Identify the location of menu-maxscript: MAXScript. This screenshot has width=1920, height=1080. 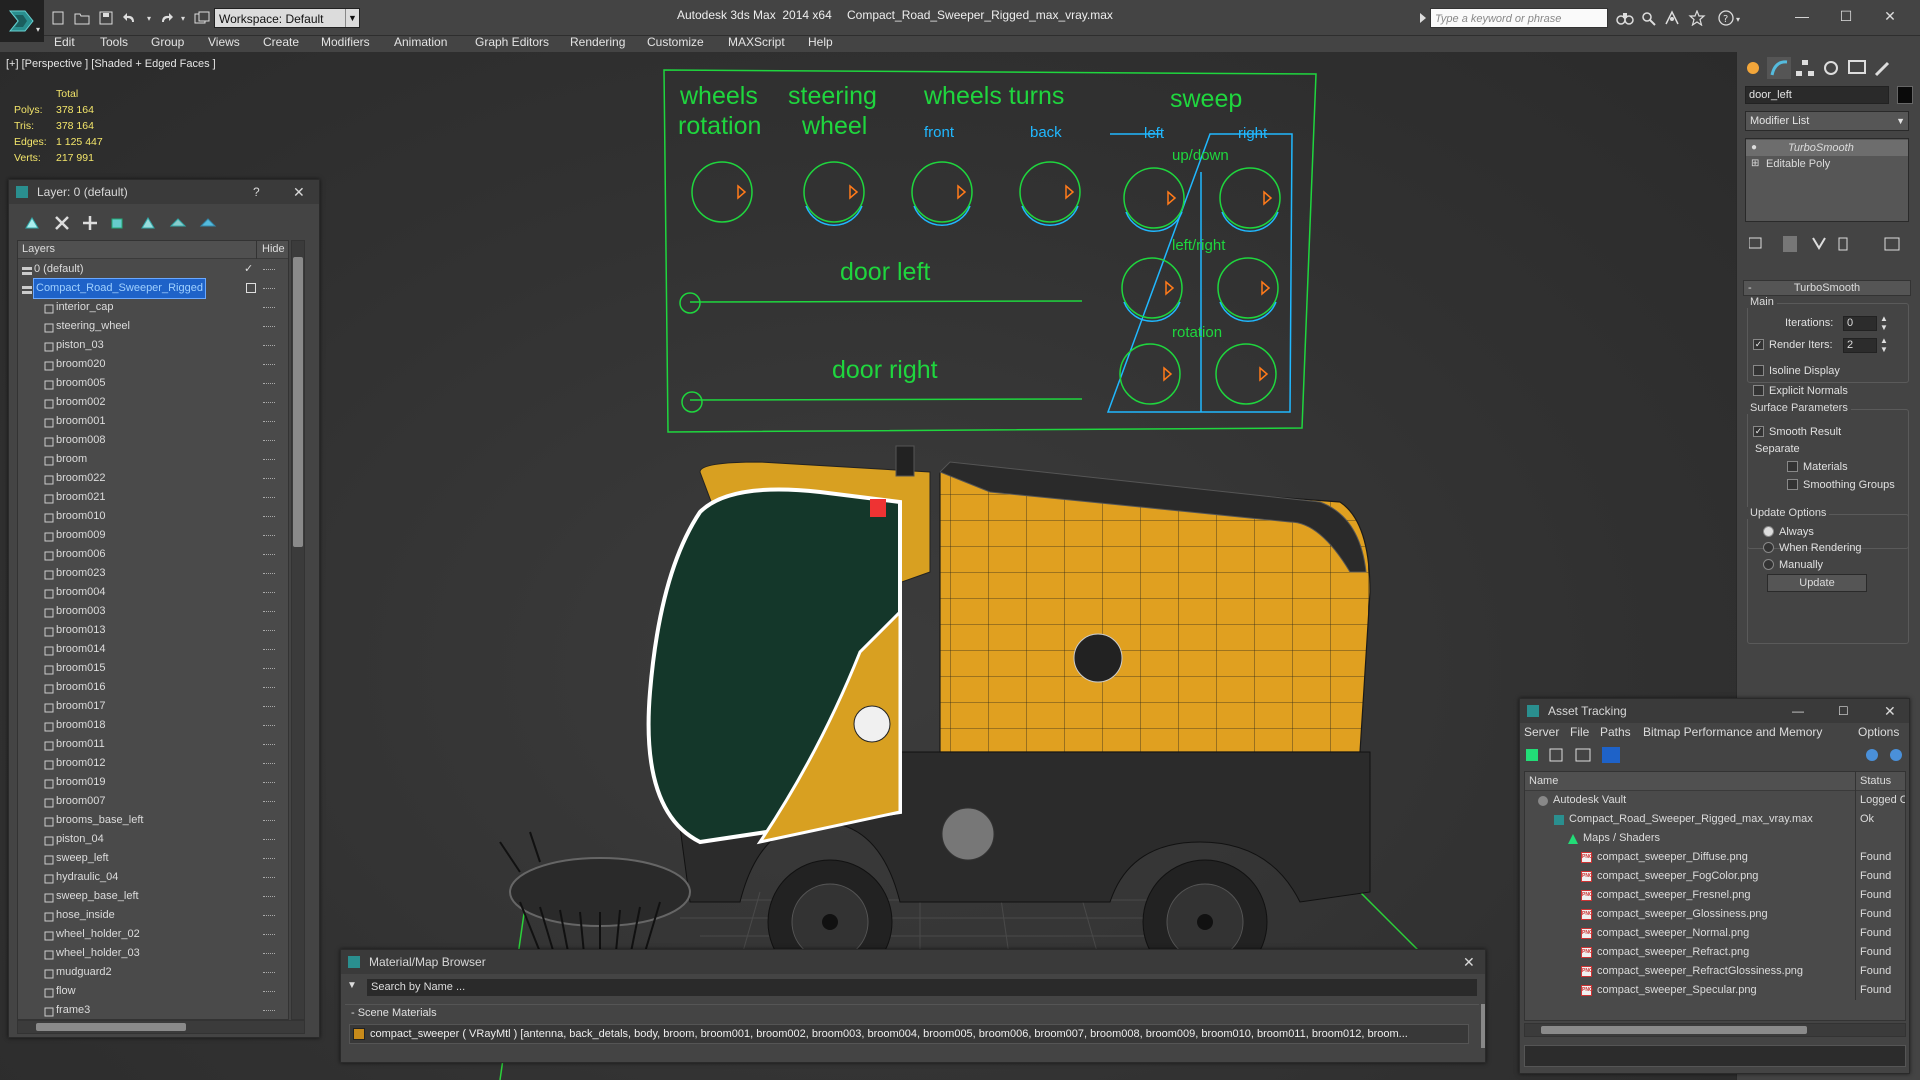
(756, 42).